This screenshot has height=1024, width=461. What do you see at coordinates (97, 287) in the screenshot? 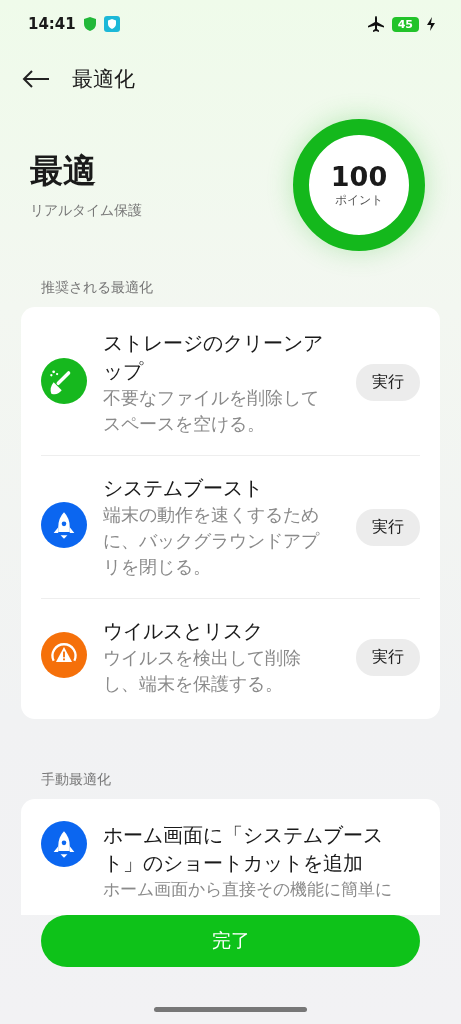
I see `section-label: 推奨される最適化` at bounding box center [97, 287].